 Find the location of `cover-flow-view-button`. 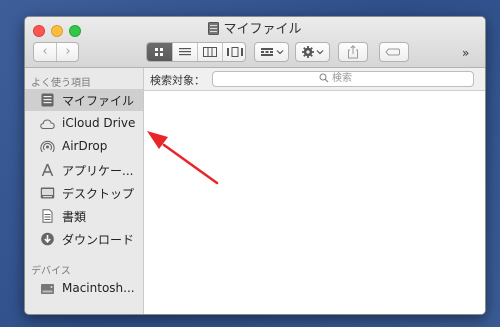

cover-flow-view-button is located at coordinates (234, 52).